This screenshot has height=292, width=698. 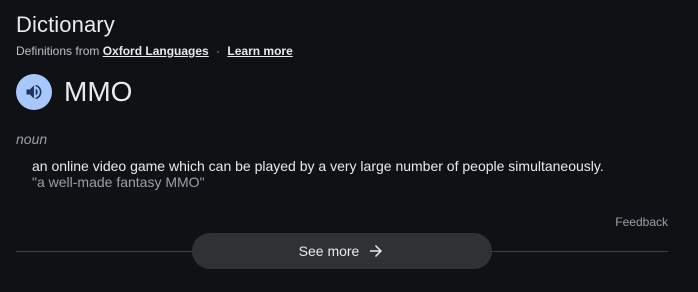 I want to click on pronunciation-audio-button, so click(x=34, y=92).